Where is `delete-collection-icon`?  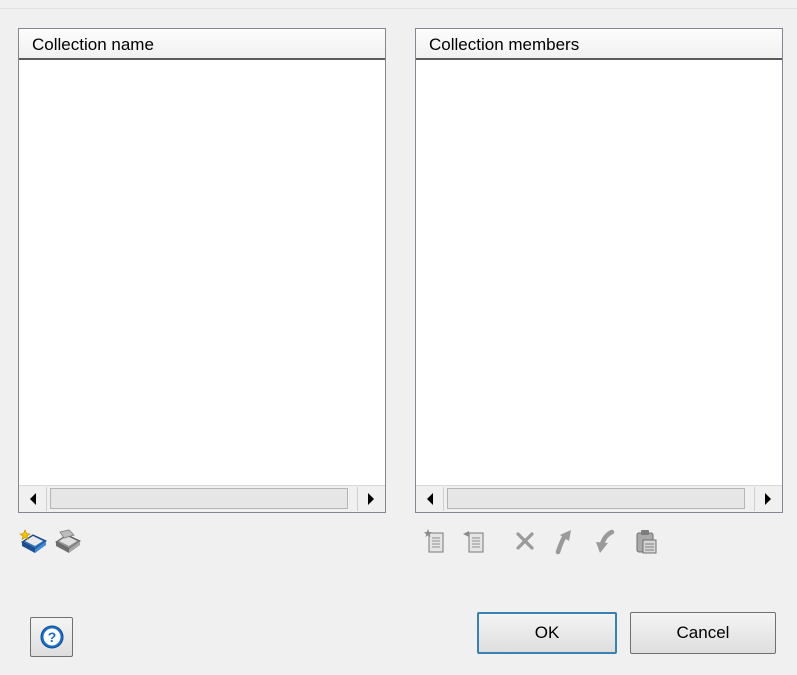 delete-collection-icon is located at coordinates (68, 541).